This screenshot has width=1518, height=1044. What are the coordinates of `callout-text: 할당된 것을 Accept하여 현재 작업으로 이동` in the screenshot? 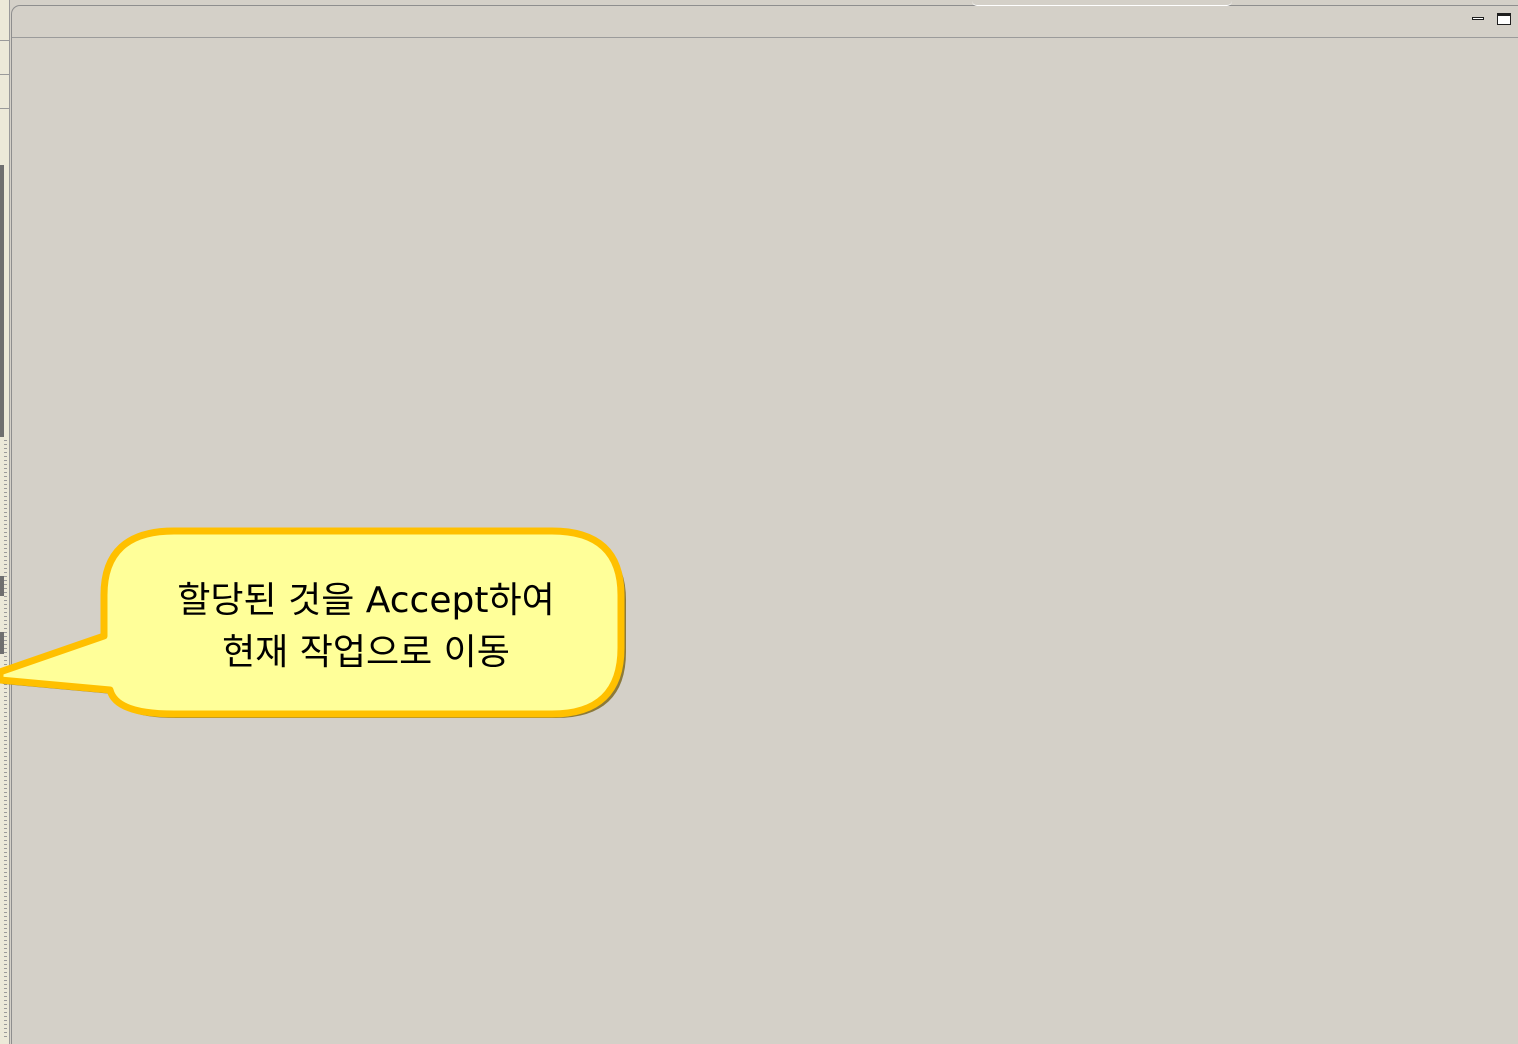 It's located at (366, 627).